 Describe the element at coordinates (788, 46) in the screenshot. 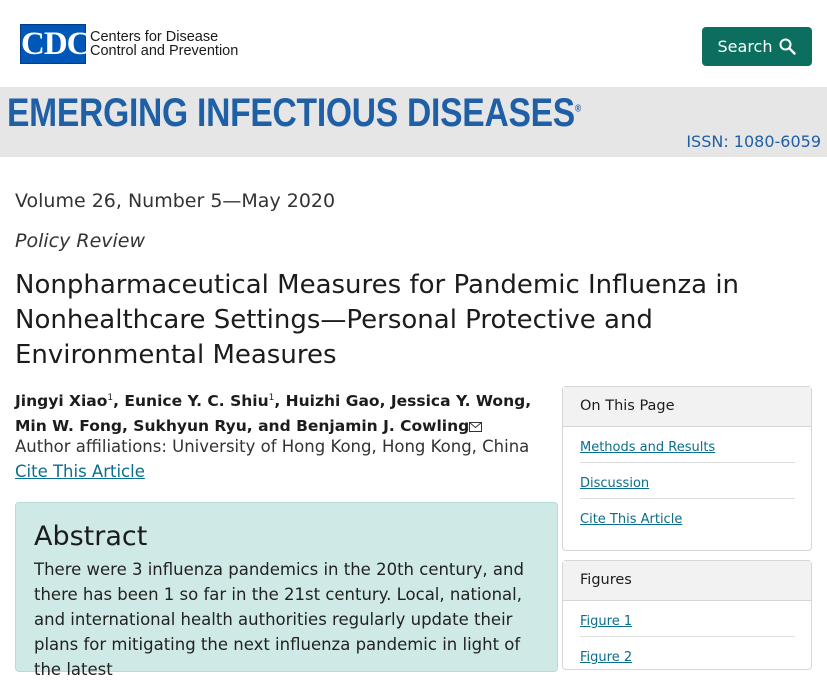

I see `search-icon` at that location.